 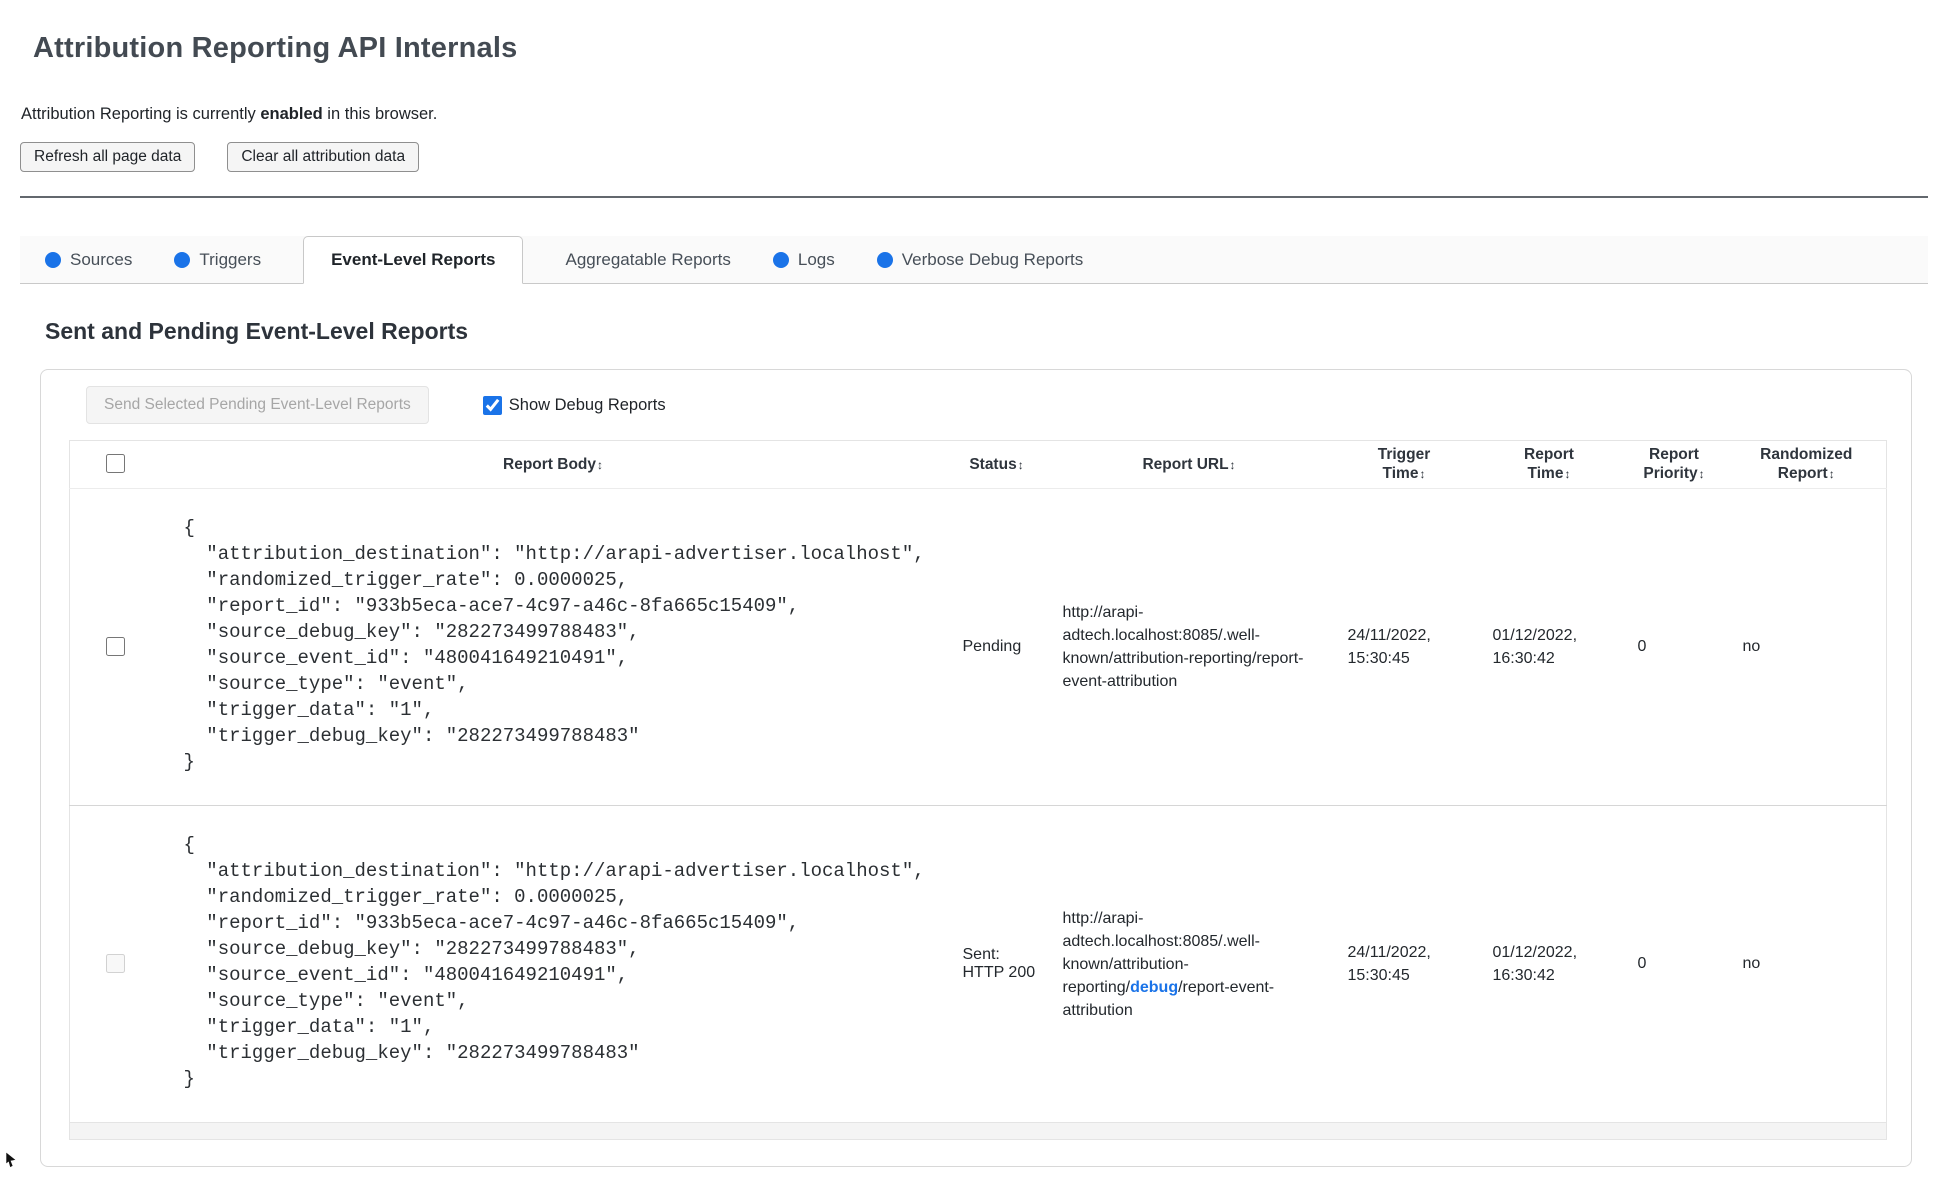 What do you see at coordinates (257, 331) in the screenshot?
I see `section-title: Sent and Pending Event-Level Reports` at bounding box center [257, 331].